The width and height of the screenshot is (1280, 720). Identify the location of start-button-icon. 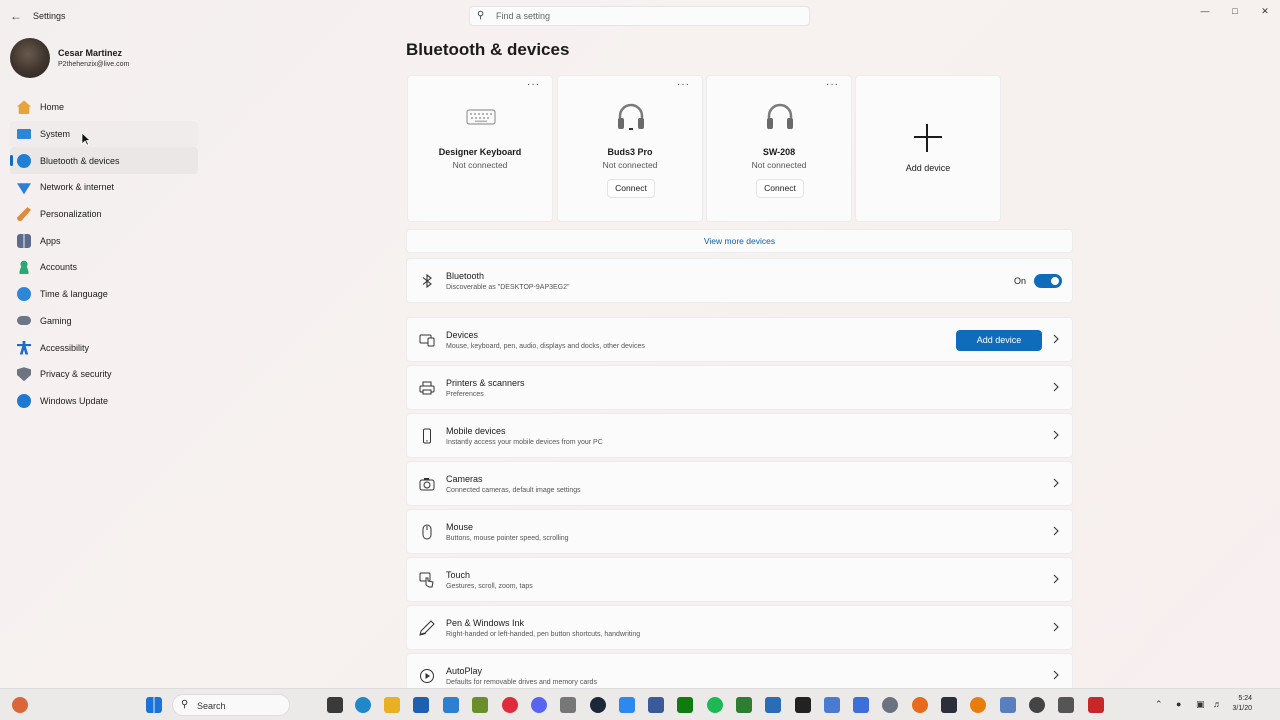
(154, 705).